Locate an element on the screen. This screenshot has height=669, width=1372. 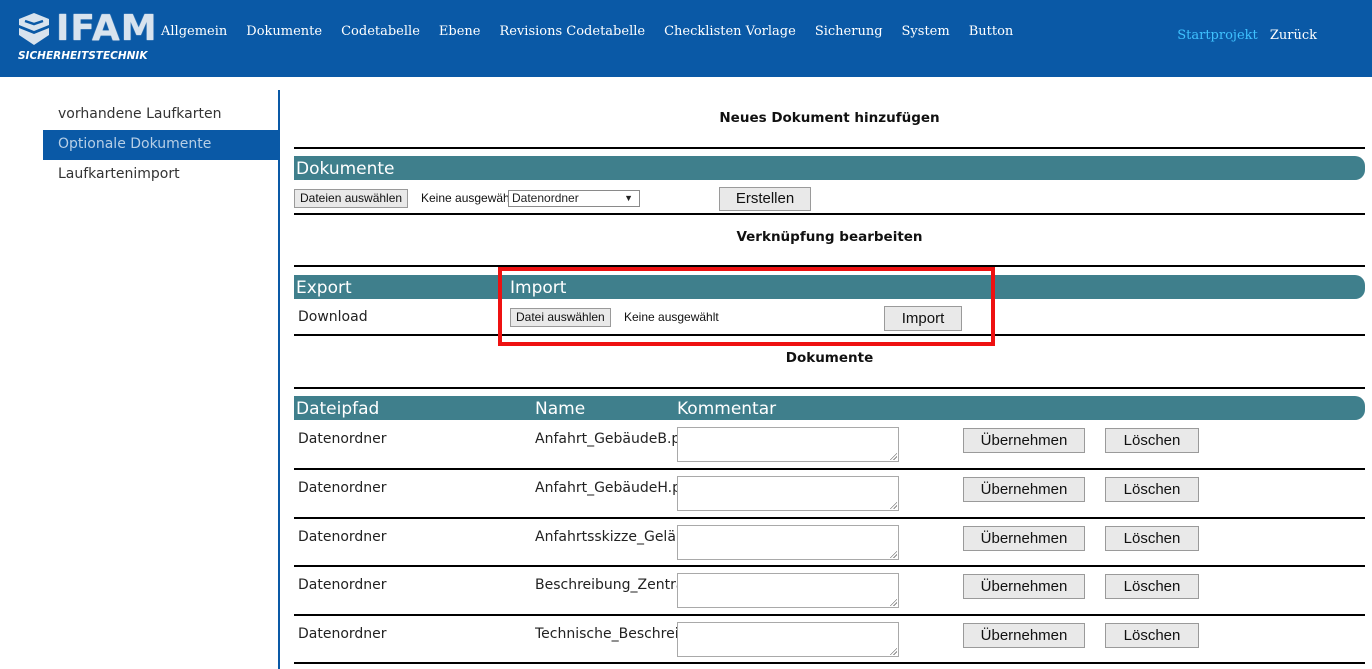
back-link: Zurück is located at coordinates (1293, 35).